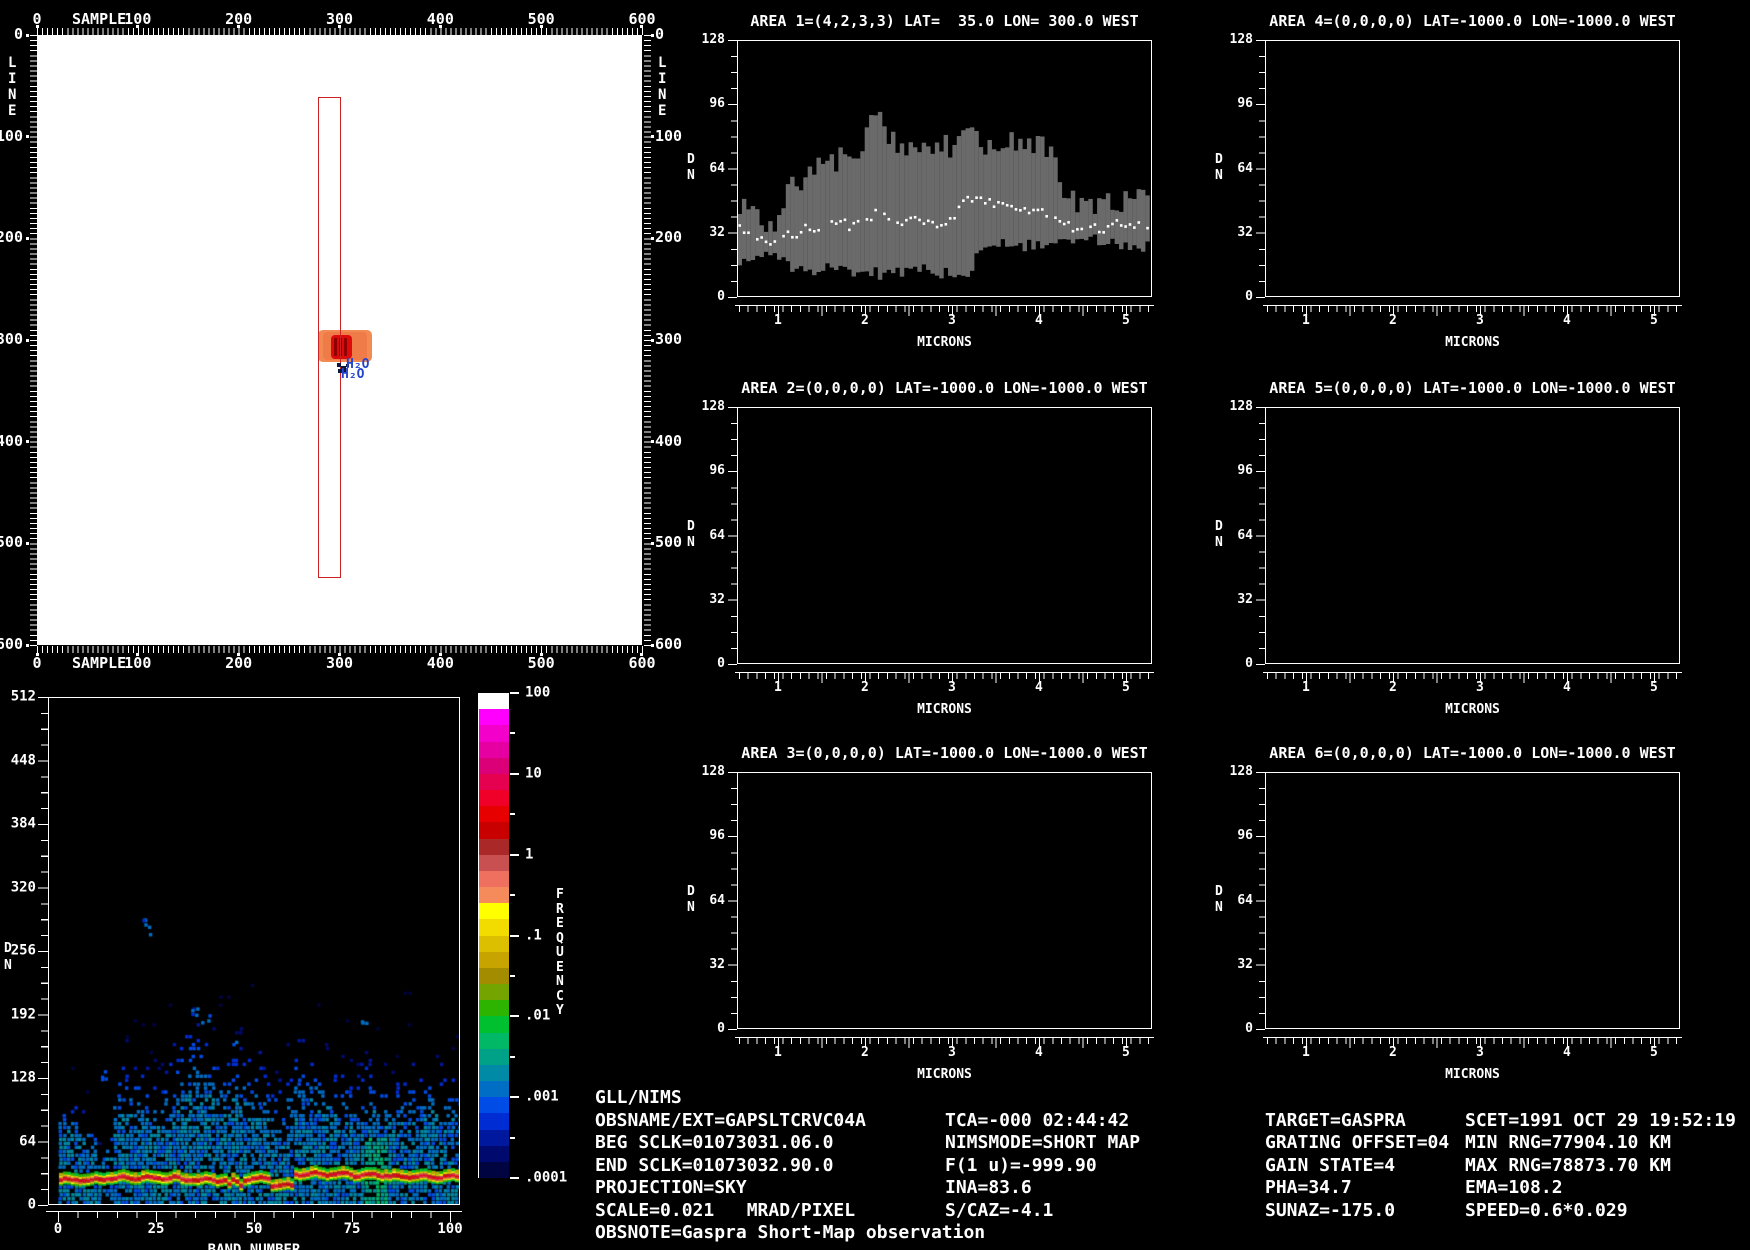 Image resolution: width=1750 pixels, height=1250 pixels. I want to click on info-line: MAX RNG=78873.70 KM, so click(1568, 1165).